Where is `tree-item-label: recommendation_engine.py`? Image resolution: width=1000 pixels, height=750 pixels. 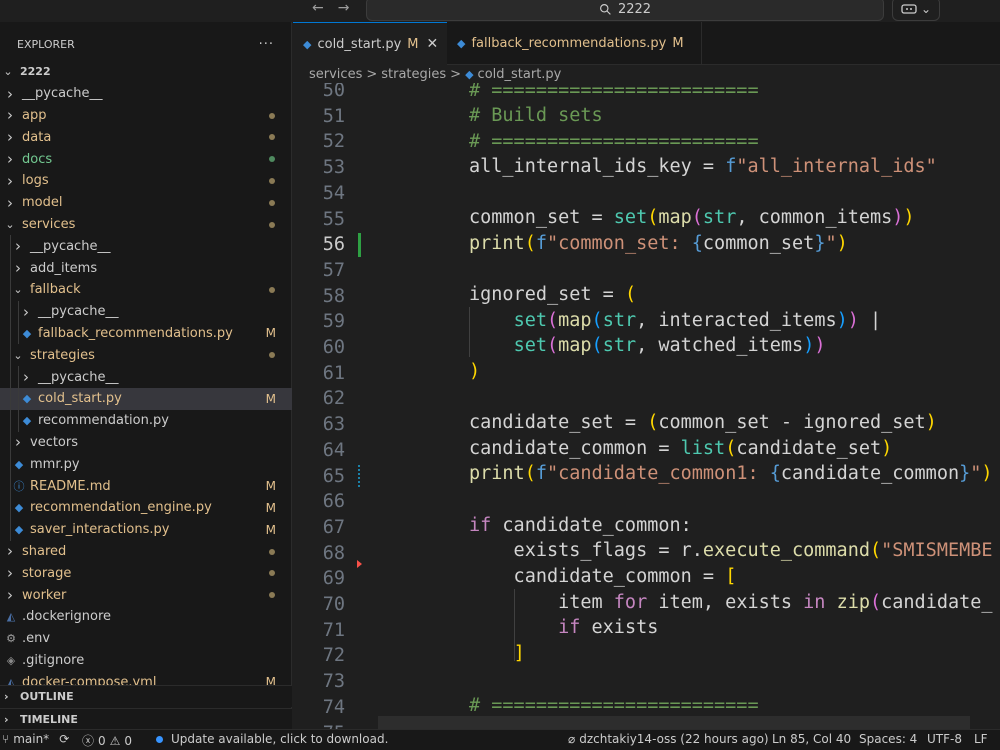 tree-item-label: recommendation_engine.py is located at coordinates (121, 508).